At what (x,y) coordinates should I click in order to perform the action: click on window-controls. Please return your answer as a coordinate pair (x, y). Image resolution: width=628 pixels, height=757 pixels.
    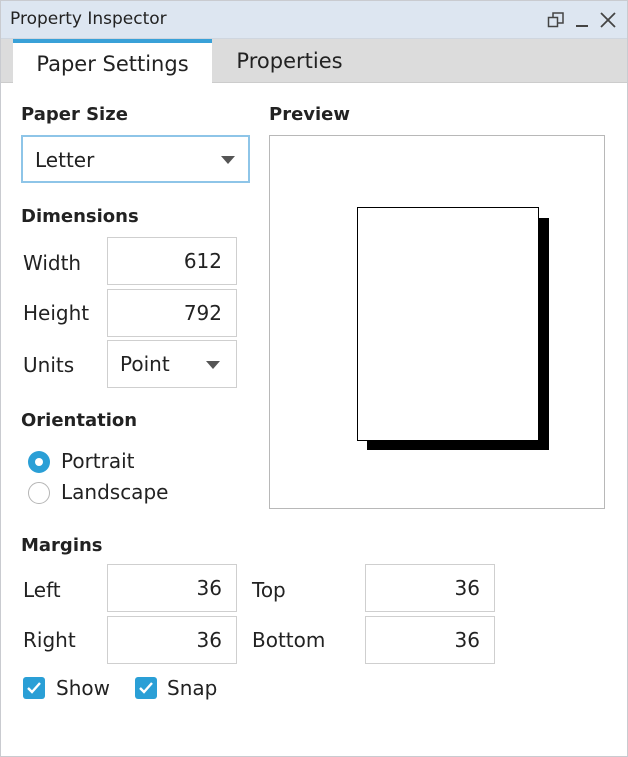
    Looking at the image, I should click on (582, 20).